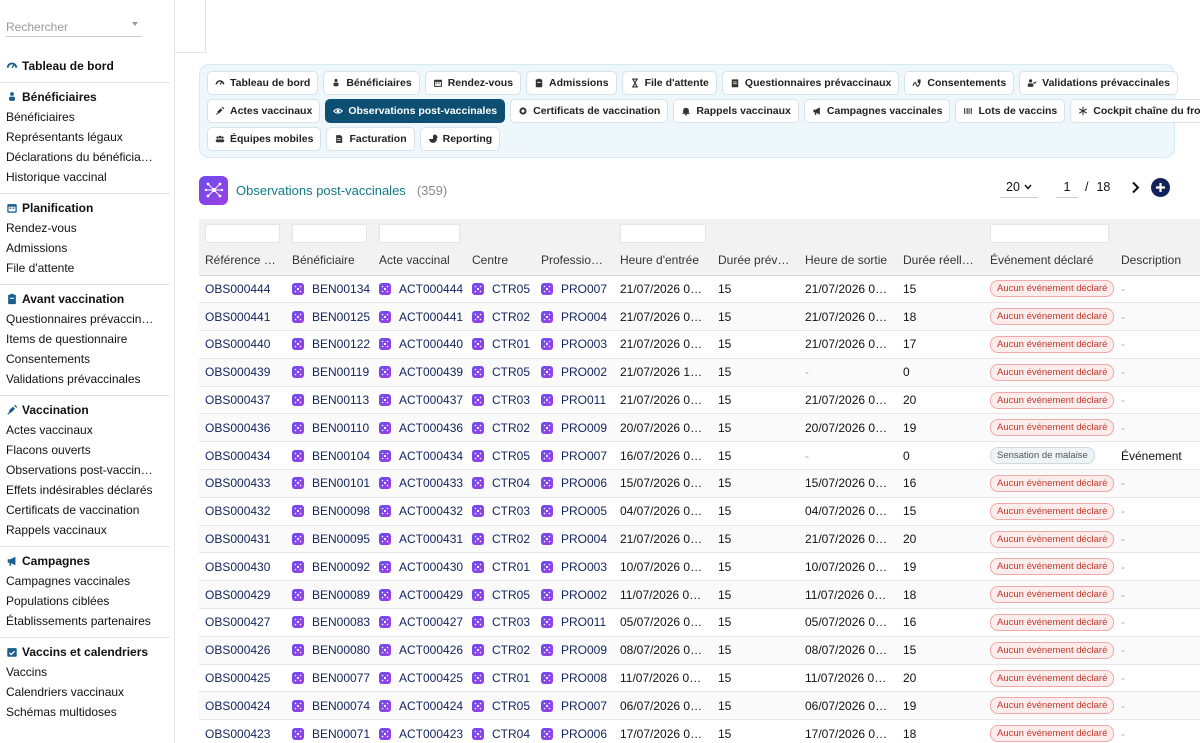 Image resolution: width=1200 pixels, height=743 pixels. I want to click on sidebar-item-campagnes-vaccinales: Campagnes vaccinales, so click(85, 581).